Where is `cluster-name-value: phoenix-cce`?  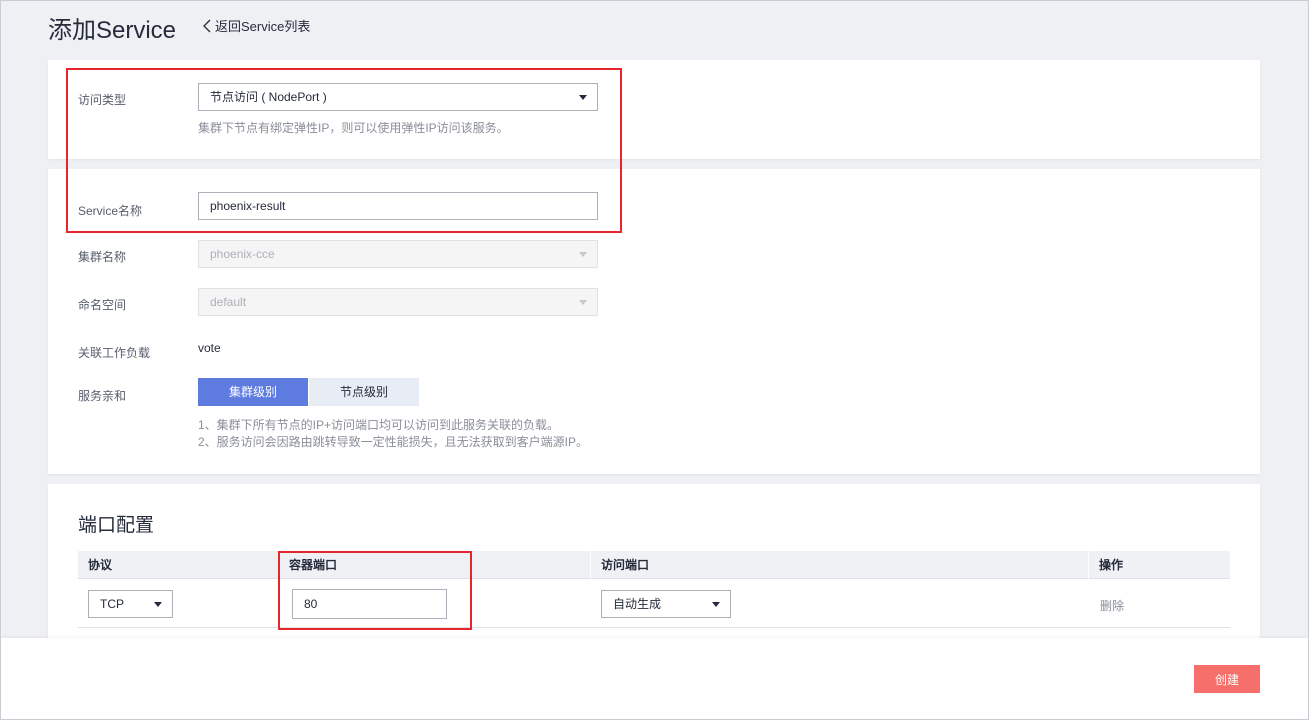 cluster-name-value: phoenix-cce is located at coordinates (242, 254).